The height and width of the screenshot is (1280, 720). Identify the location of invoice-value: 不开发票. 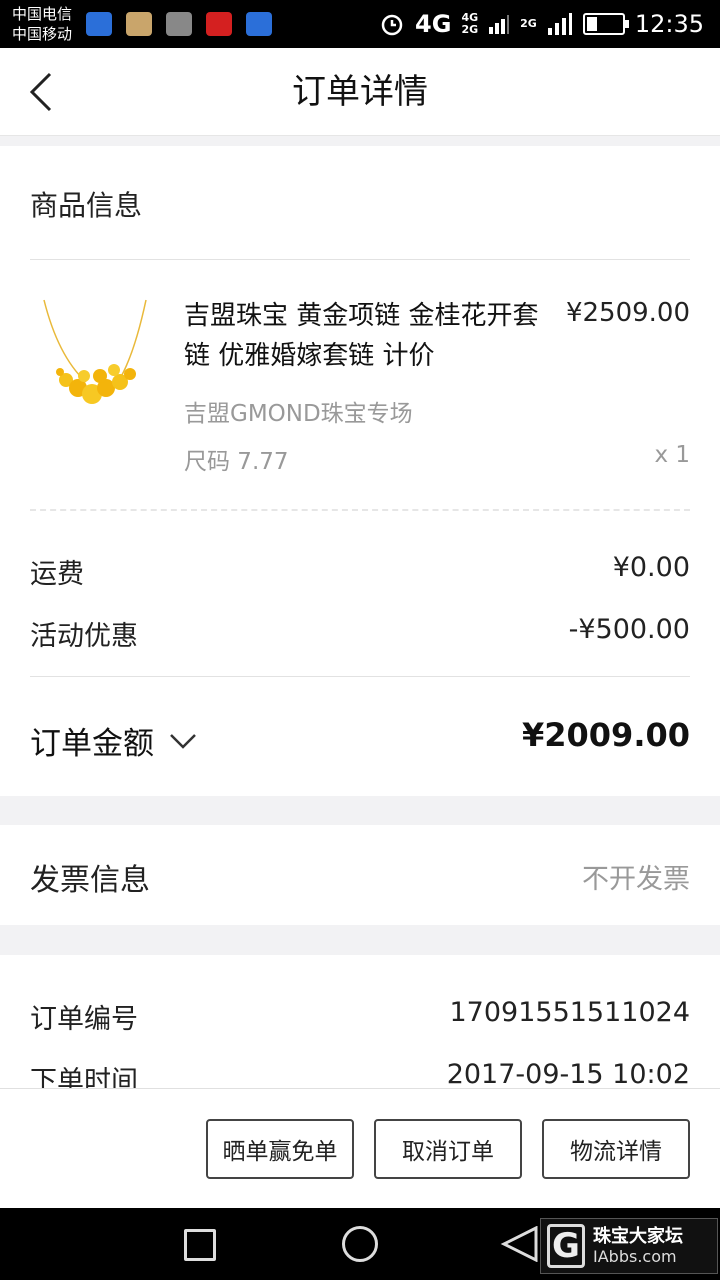
(636, 879).